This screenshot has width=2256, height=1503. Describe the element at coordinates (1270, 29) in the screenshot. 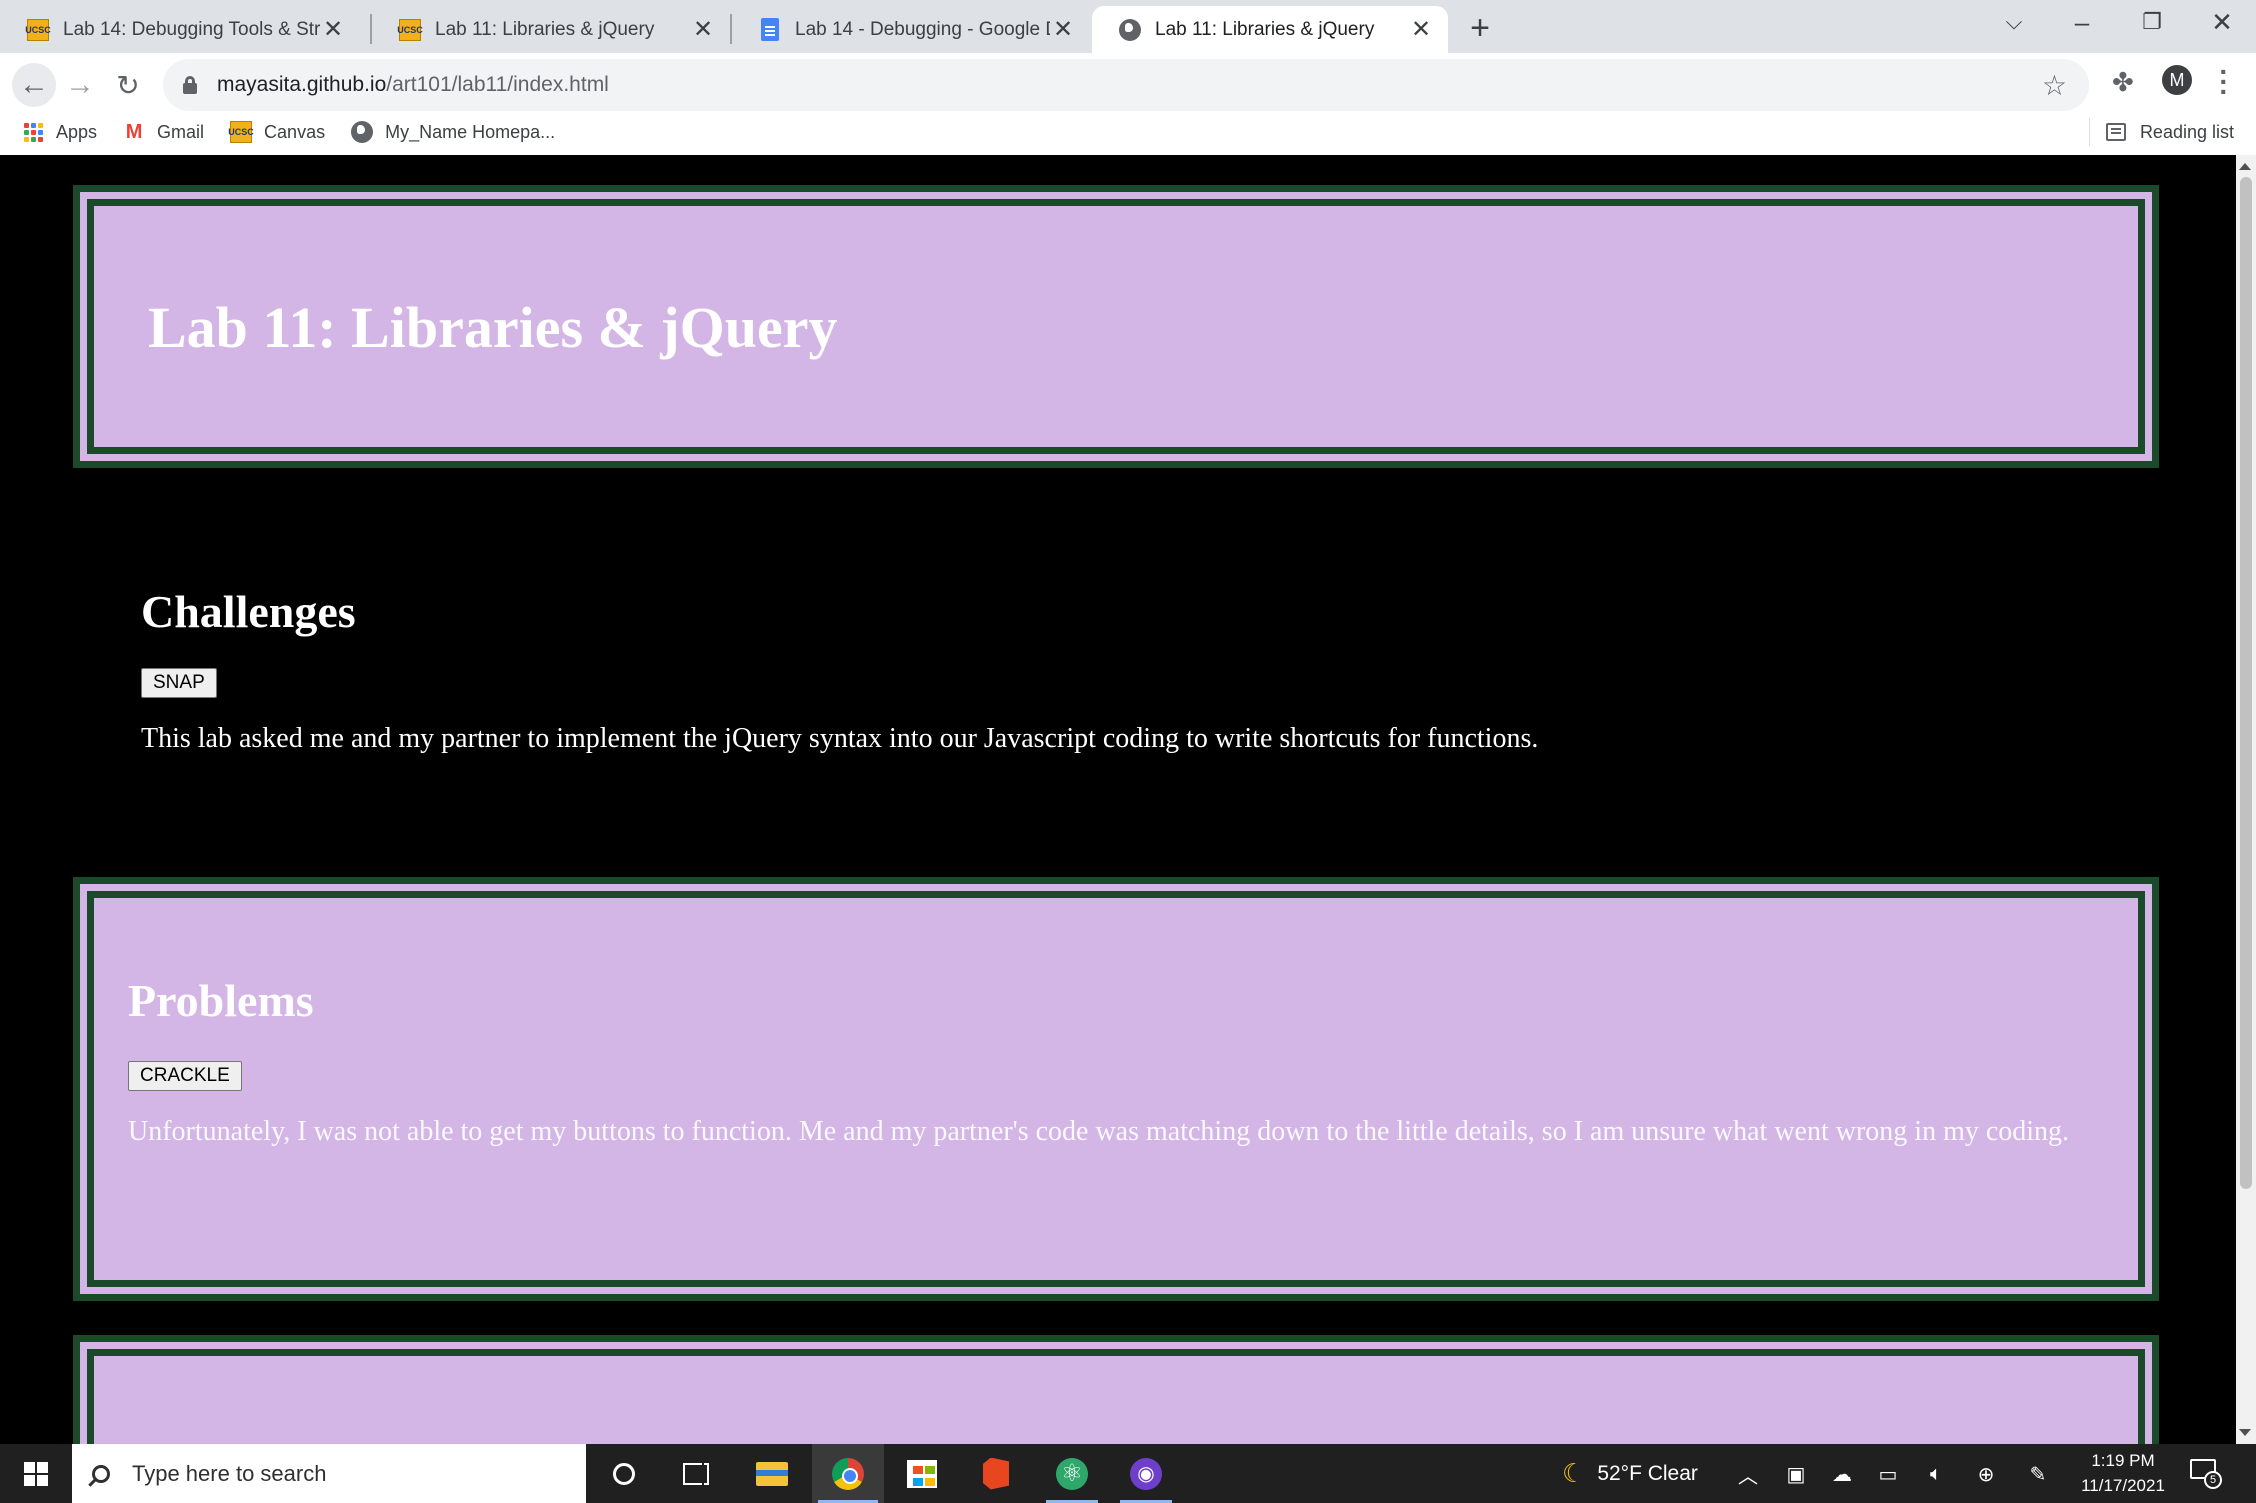

I see `tab-lab11-libraries-active: Lab 11: Libraries & jQuery ✕` at that location.